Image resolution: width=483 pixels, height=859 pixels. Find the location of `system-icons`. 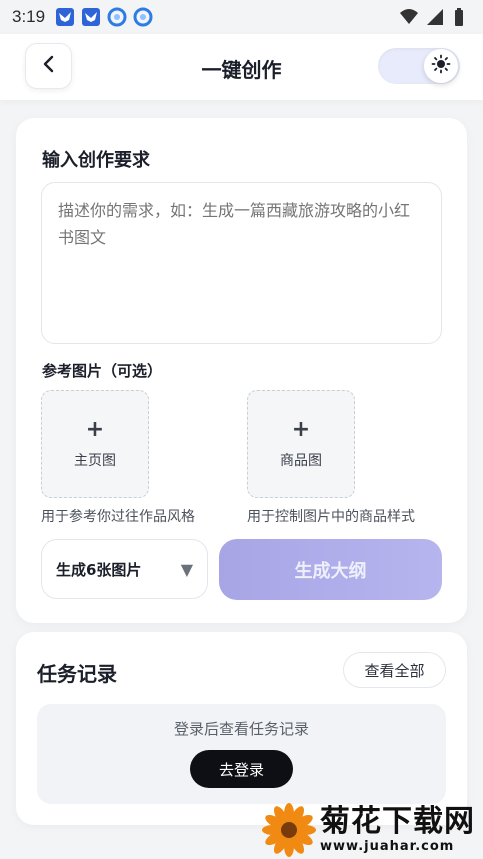

system-icons is located at coordinates (435, 17).